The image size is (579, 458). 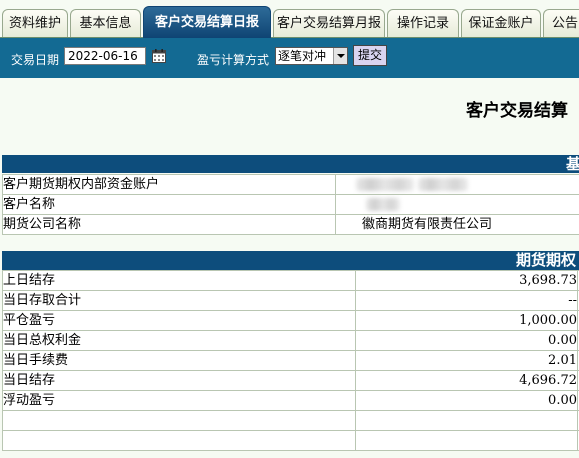 I want to click on calc-method-select: 逐笔对冲, so click(x=311, y=56).